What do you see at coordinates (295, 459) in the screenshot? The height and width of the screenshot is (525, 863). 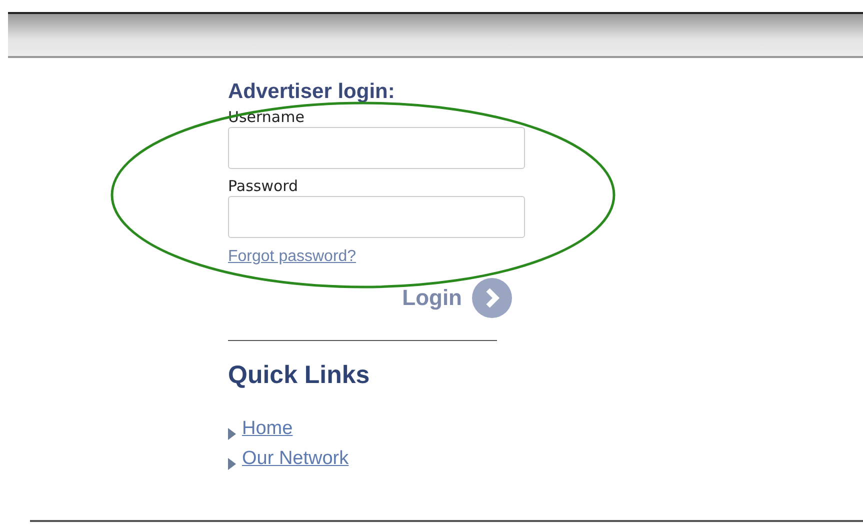 I see `quick-link: Our Network` at bounding box center [295, 459].